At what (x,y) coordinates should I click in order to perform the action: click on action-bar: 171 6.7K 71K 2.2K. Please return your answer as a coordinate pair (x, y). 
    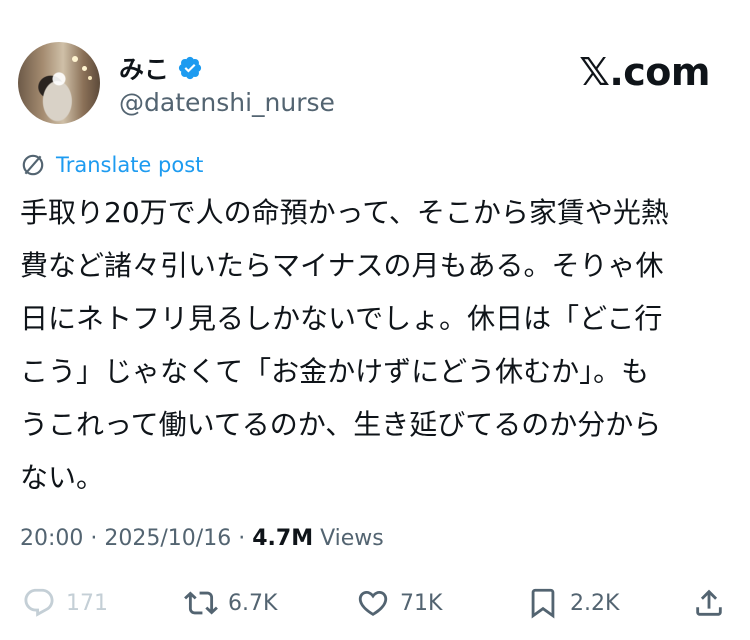
    Looking at the image, I should click on (375, 608).